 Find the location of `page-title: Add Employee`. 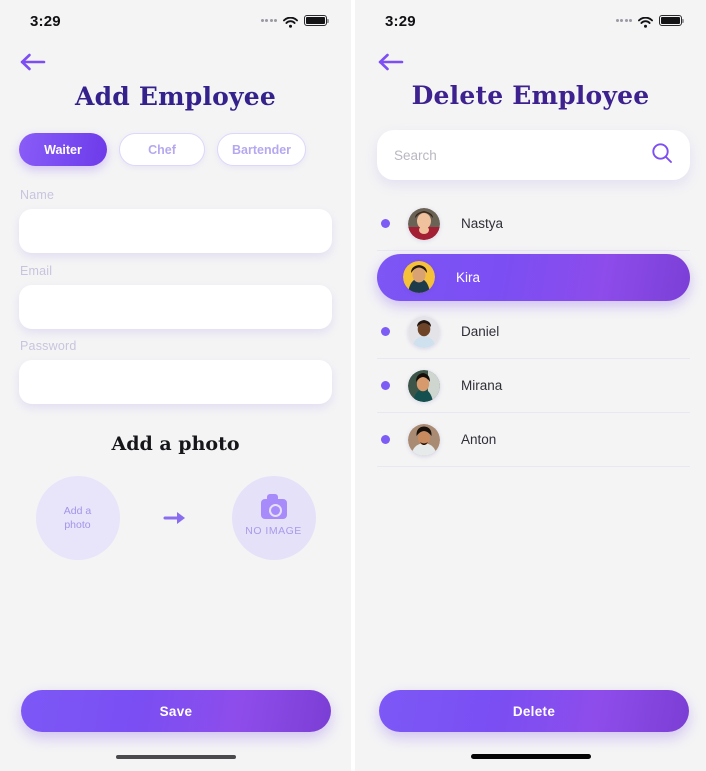

page-title: Add Employee is located at coordinates (175, 96).